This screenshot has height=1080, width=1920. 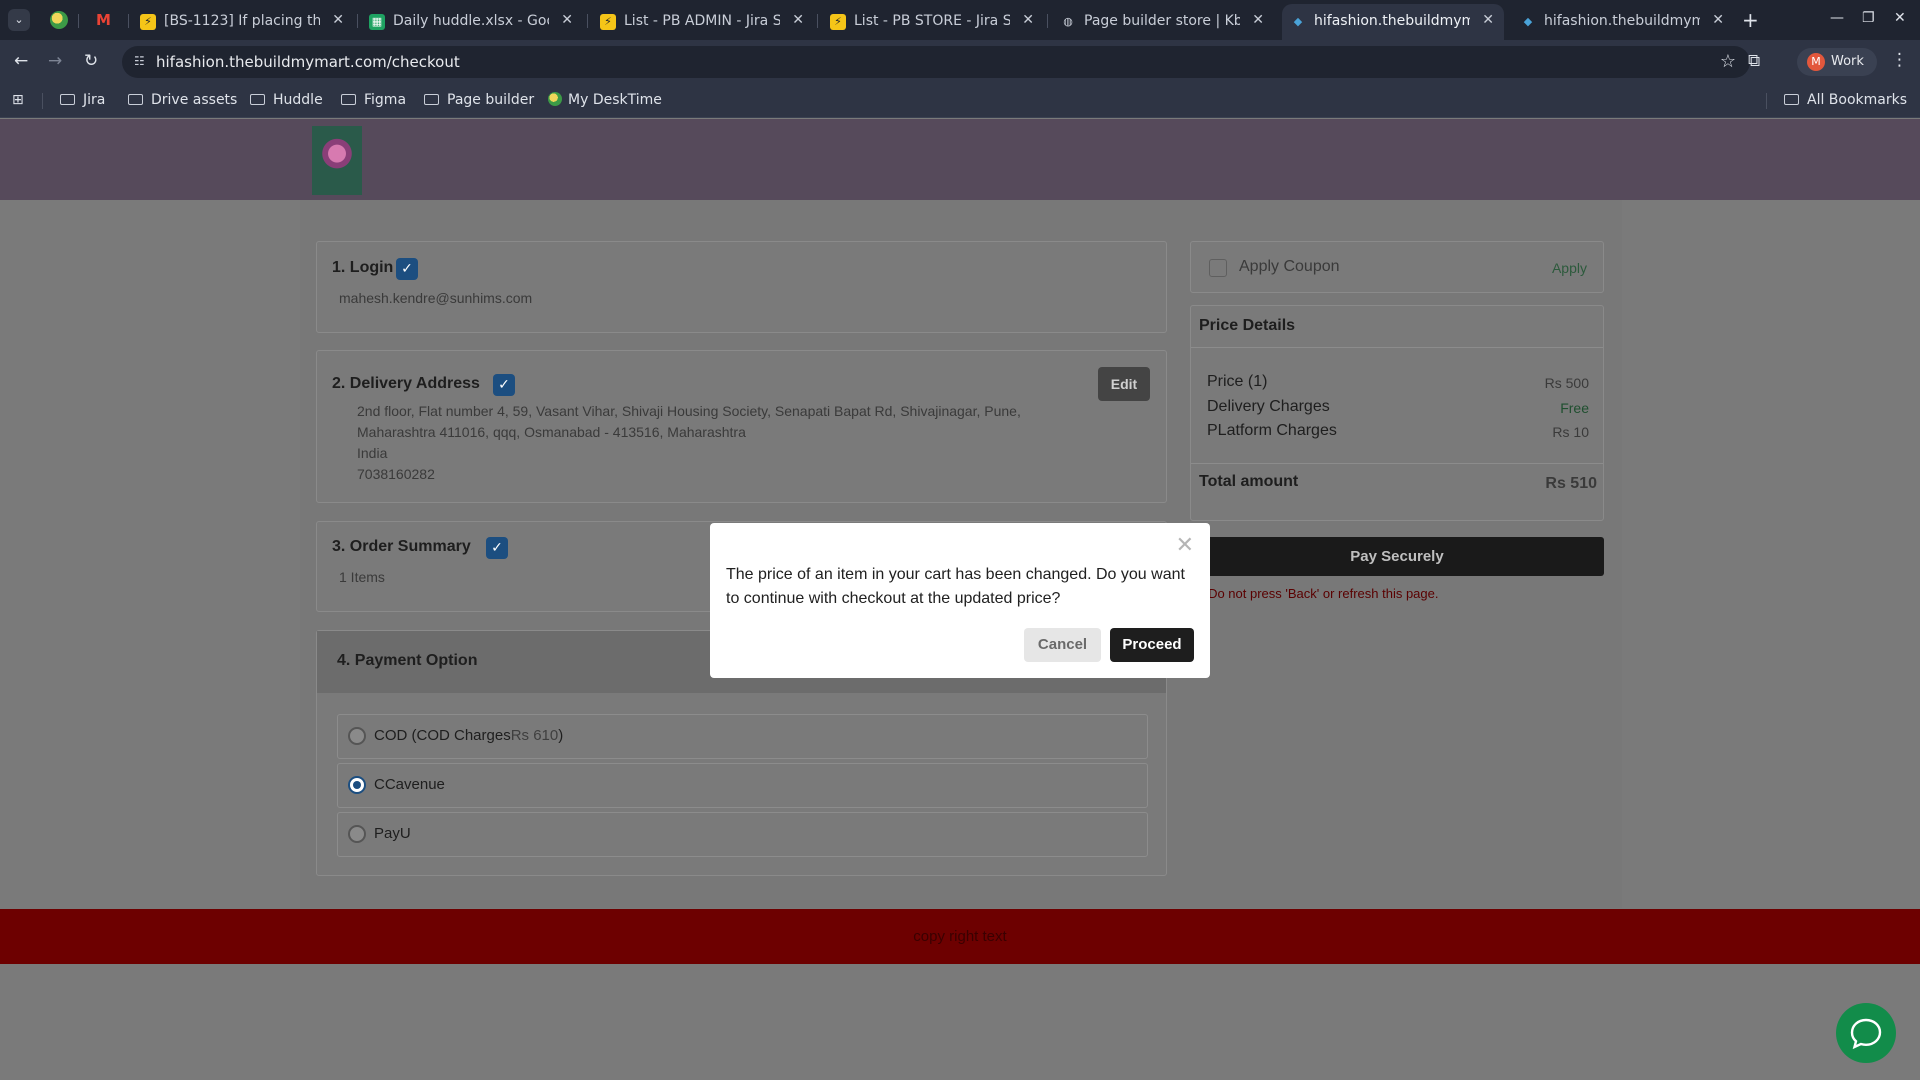 What do you see at coordinates (479, 100) in the screenshot?
I see `bookmark-folder-page-builder: Page builder` at bounding box center [479, 100].